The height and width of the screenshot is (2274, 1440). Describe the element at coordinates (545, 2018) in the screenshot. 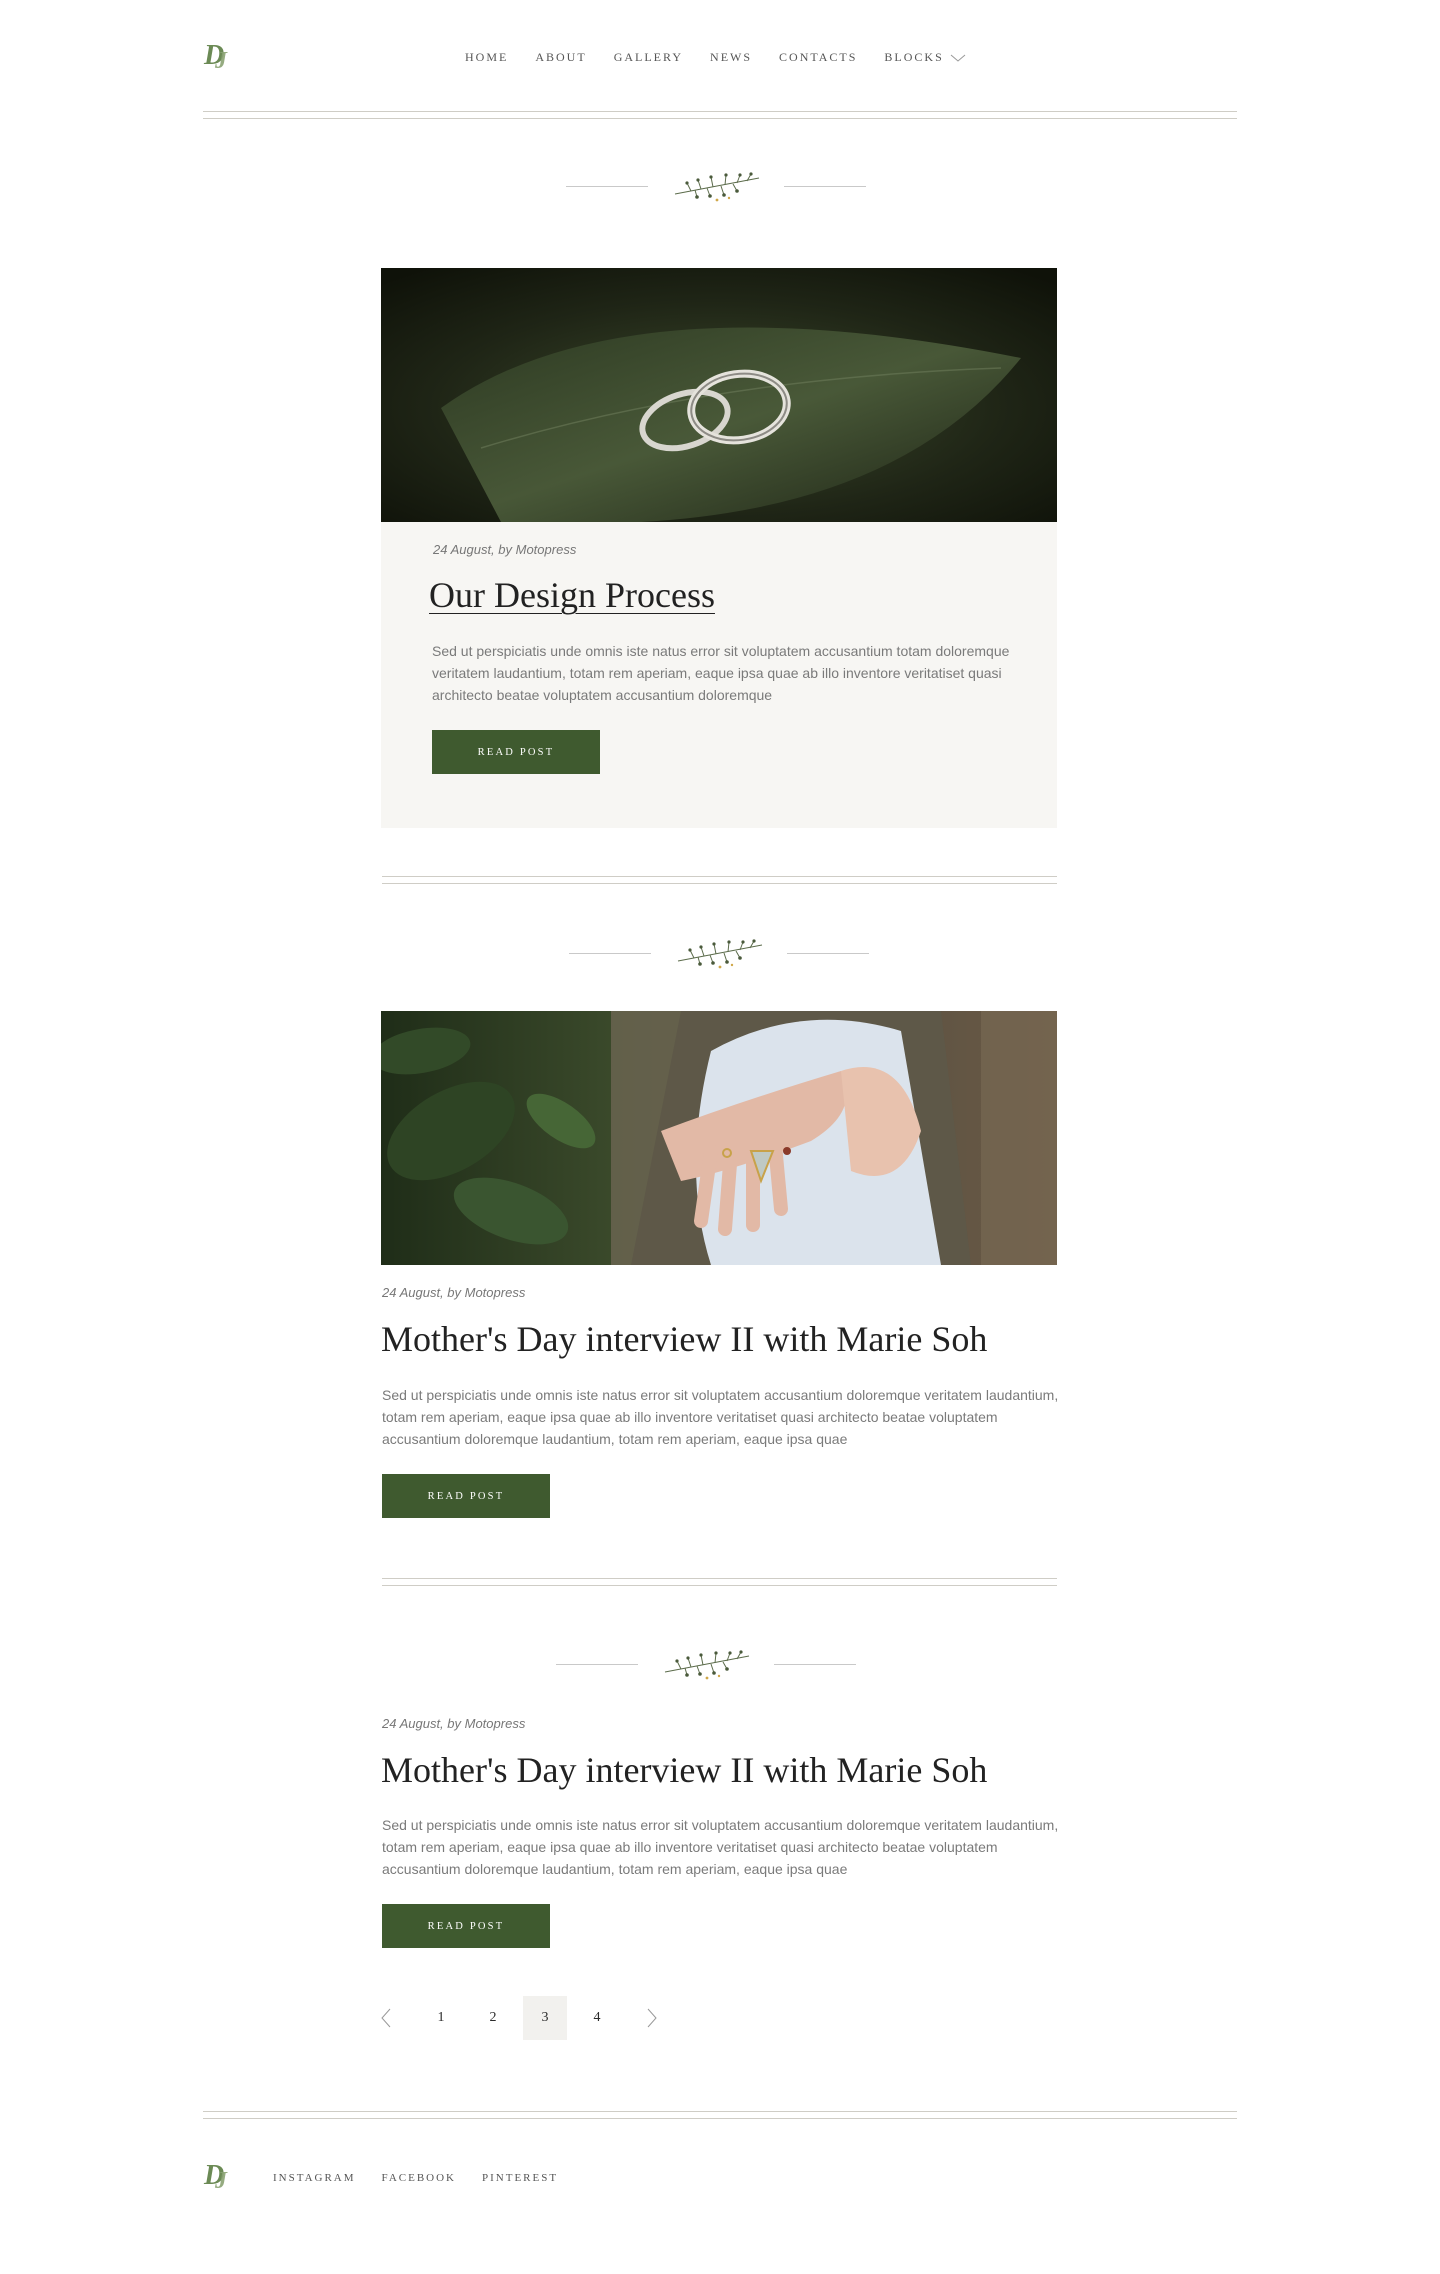

I see `page-current: 3` at that location.